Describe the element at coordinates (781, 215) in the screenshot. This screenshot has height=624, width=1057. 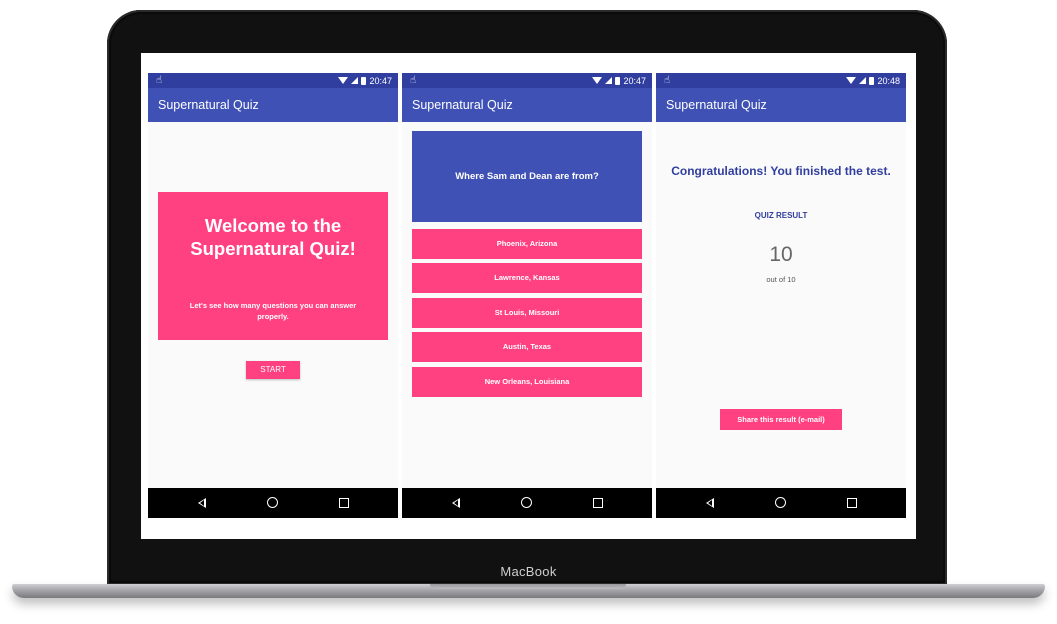
I see `quiz-result-label: QUIZ RESULT` at that location.